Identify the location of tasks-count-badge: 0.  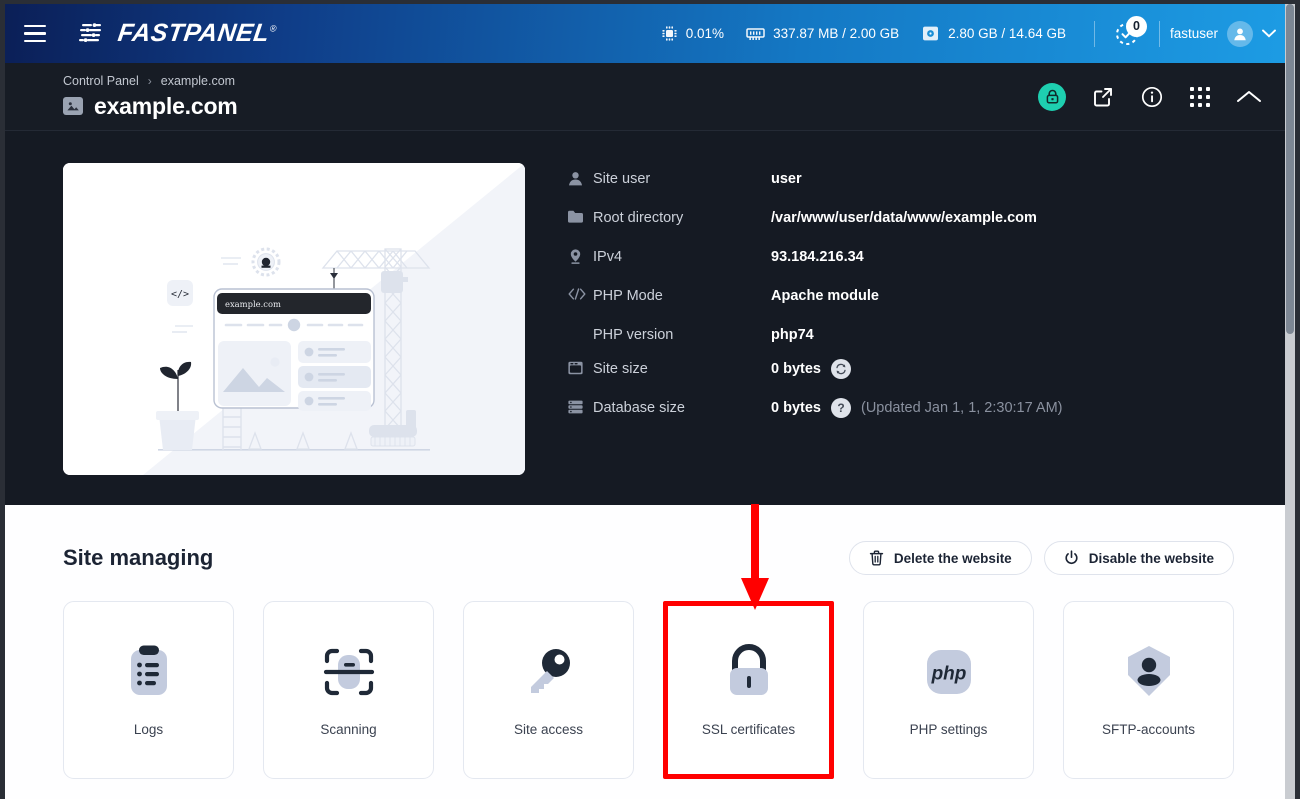
(1136, 26).